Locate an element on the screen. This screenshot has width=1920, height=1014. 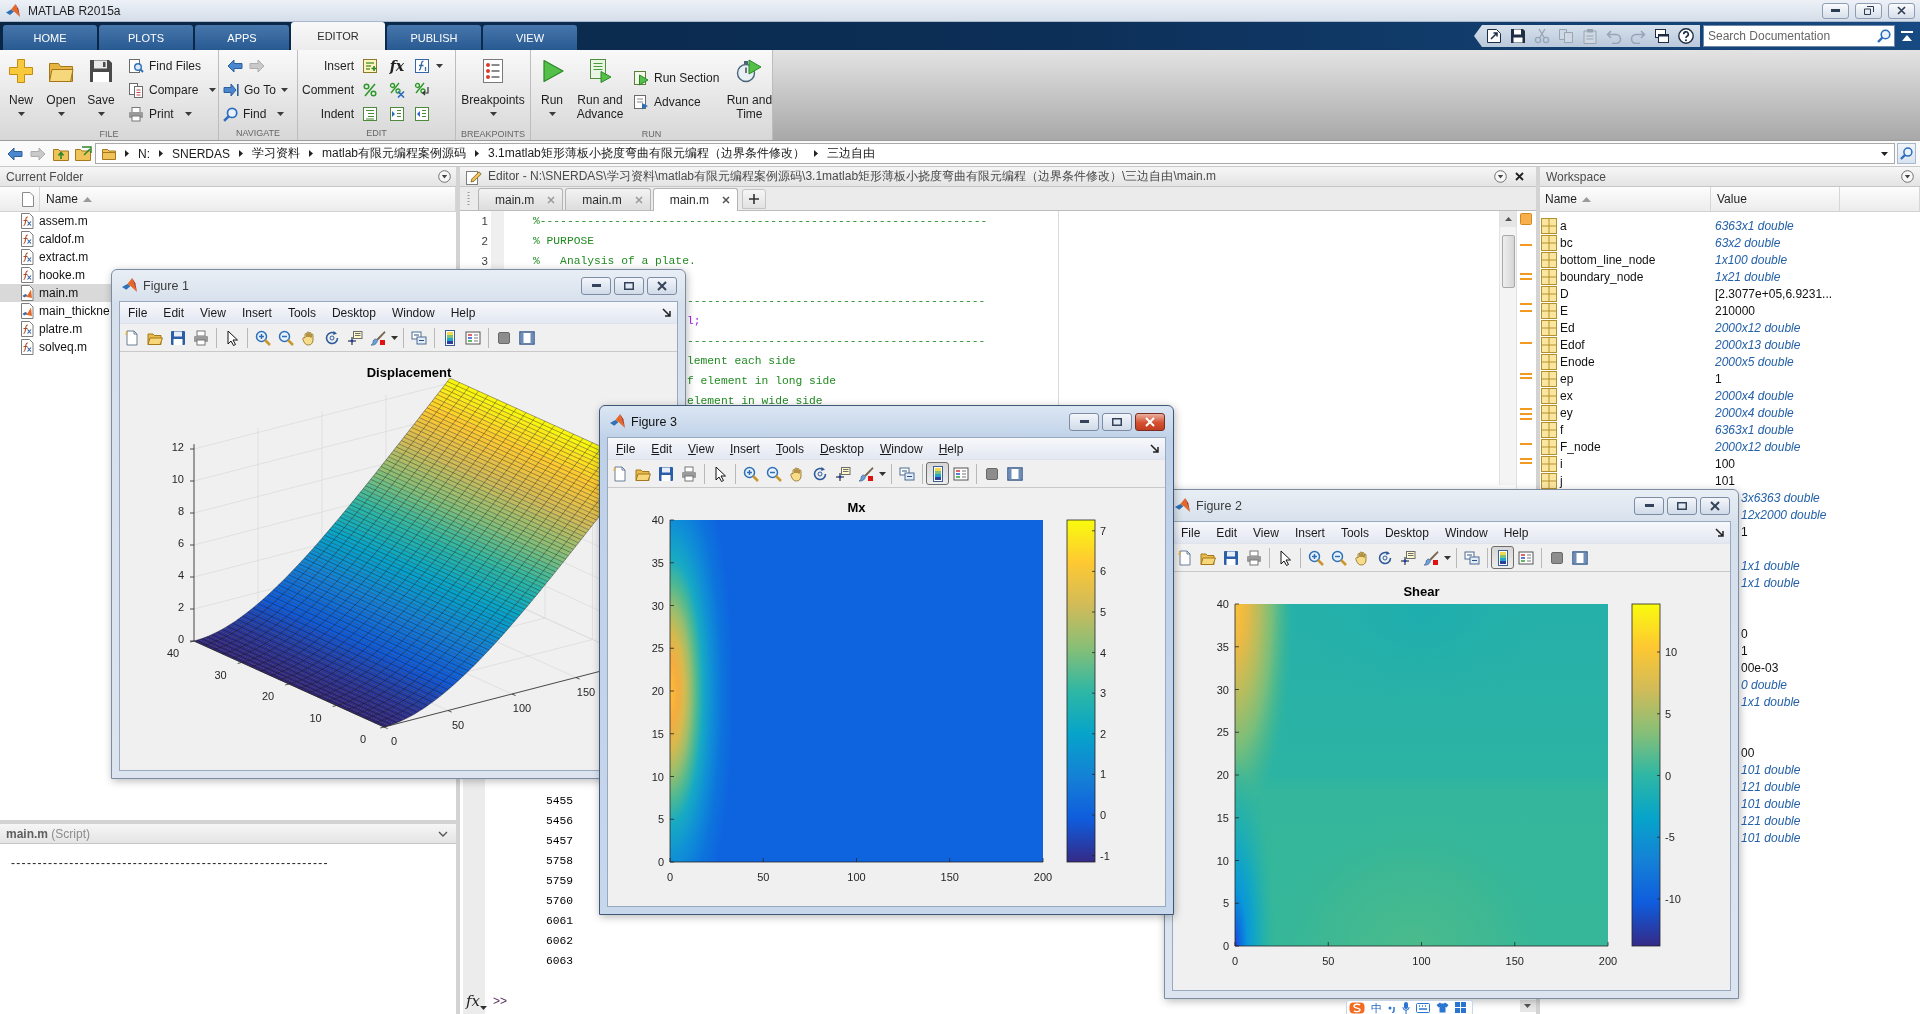
document-tab: main.m is located at coordinates (608, 199).